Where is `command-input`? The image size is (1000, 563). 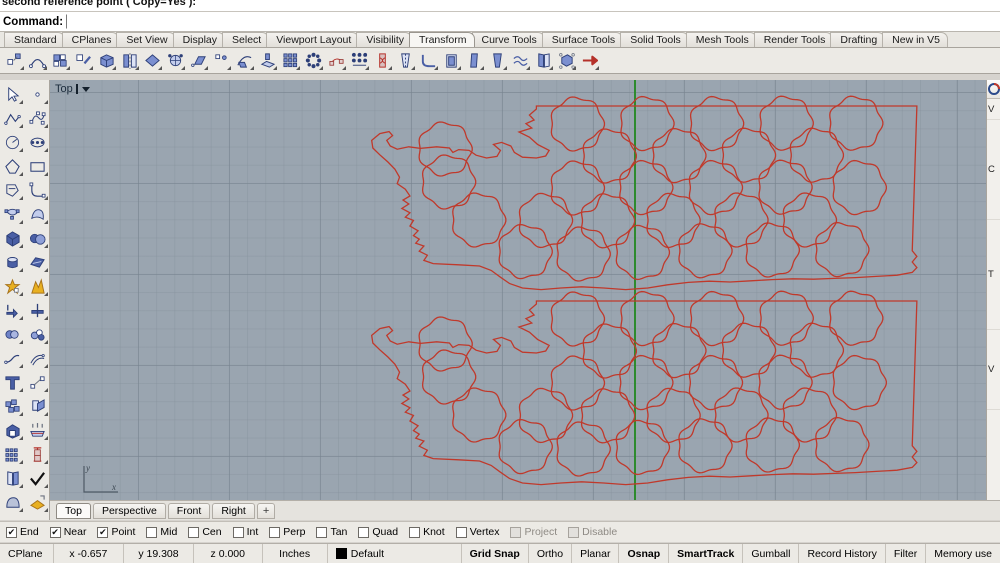
command-input is located at coordinates (533, 21).